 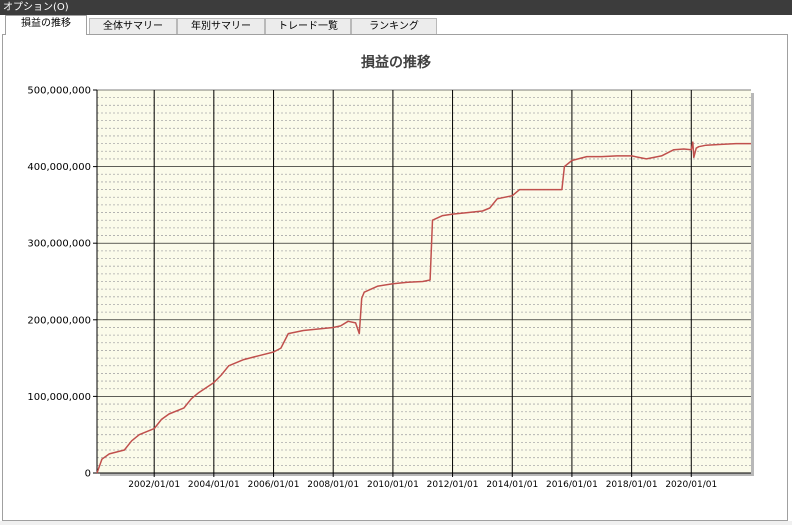 I want to click on x-tick-label: 2018/01/01, so click(x=632, y=485).